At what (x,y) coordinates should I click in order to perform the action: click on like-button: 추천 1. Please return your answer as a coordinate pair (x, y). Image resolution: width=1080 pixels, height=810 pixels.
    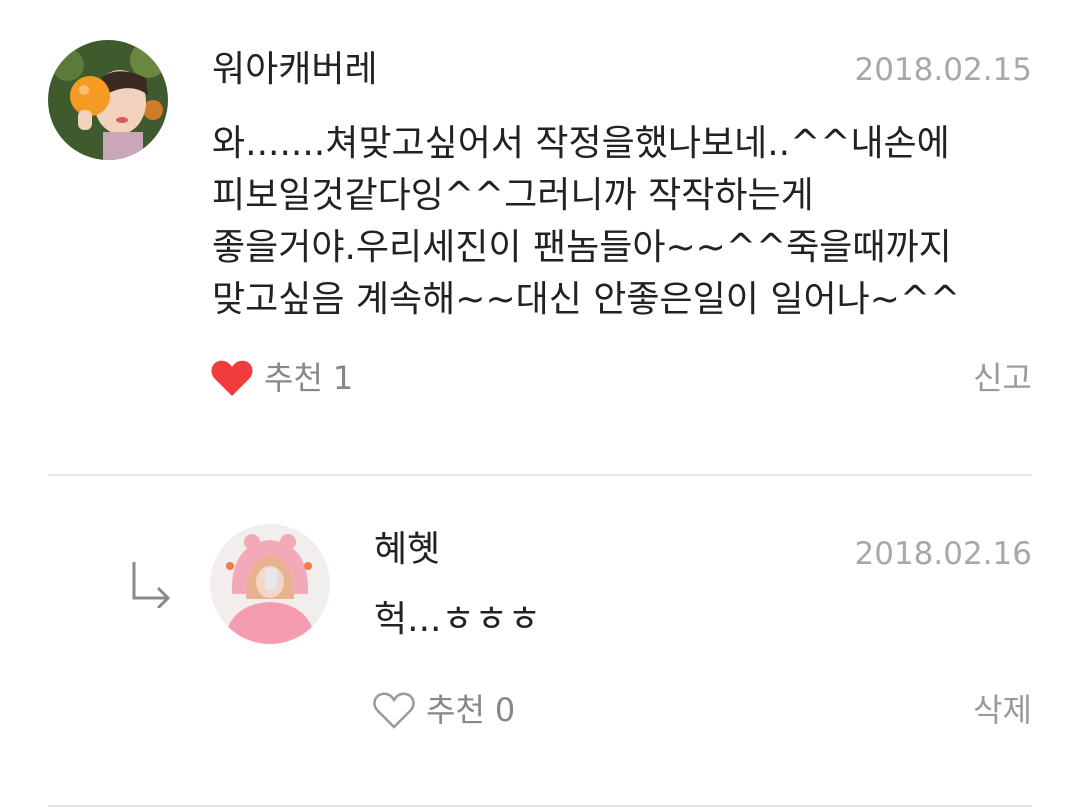
    Looking at the image, I should click on (281, 378).